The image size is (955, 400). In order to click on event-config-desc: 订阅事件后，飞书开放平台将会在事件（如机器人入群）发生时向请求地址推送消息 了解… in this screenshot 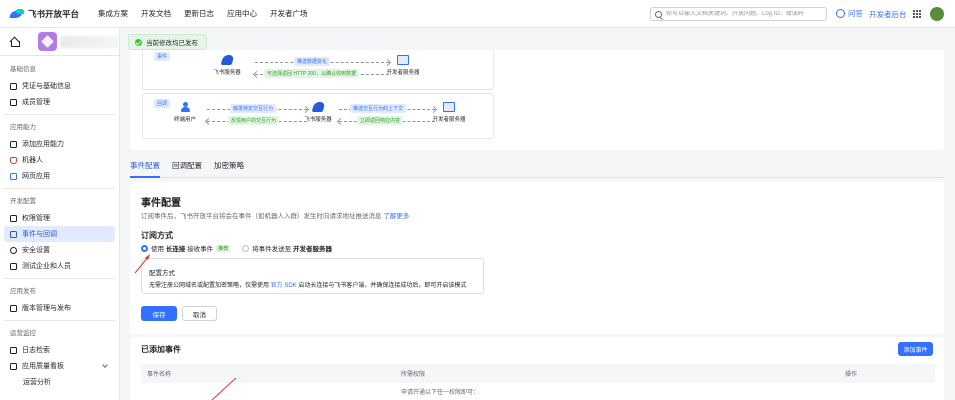, I will do `click(275, 216)`.